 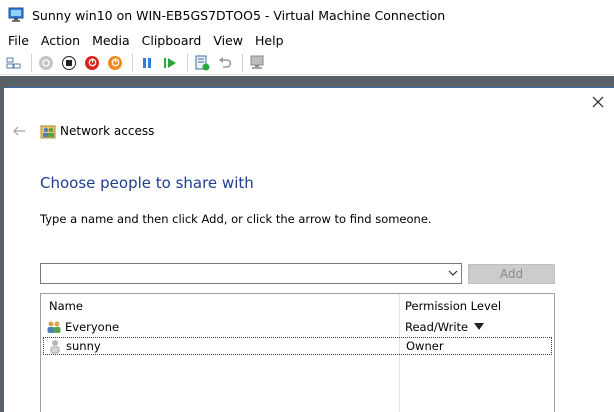 What do you see at coordinates (307, 40) in the screenshot?
I see `menu-bar: File Action Media Clipboard View Help` at bounding box center [307, 40].